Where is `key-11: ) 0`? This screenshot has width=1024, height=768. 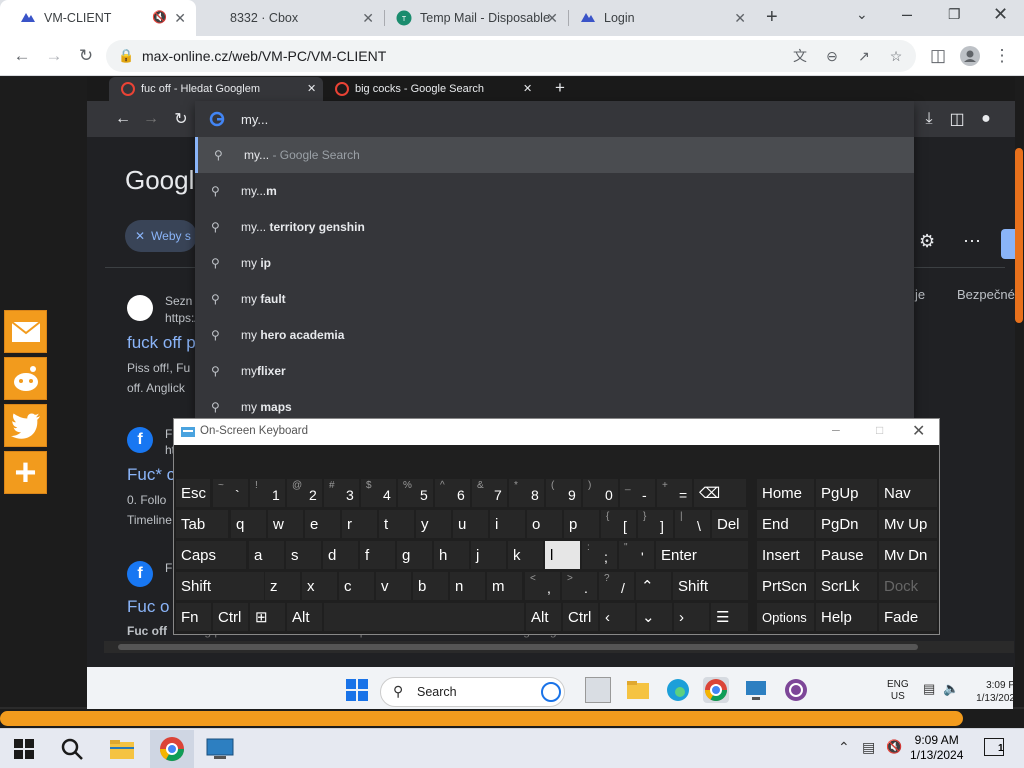 key-11: ) 0 is located at coordinates (600, 493).